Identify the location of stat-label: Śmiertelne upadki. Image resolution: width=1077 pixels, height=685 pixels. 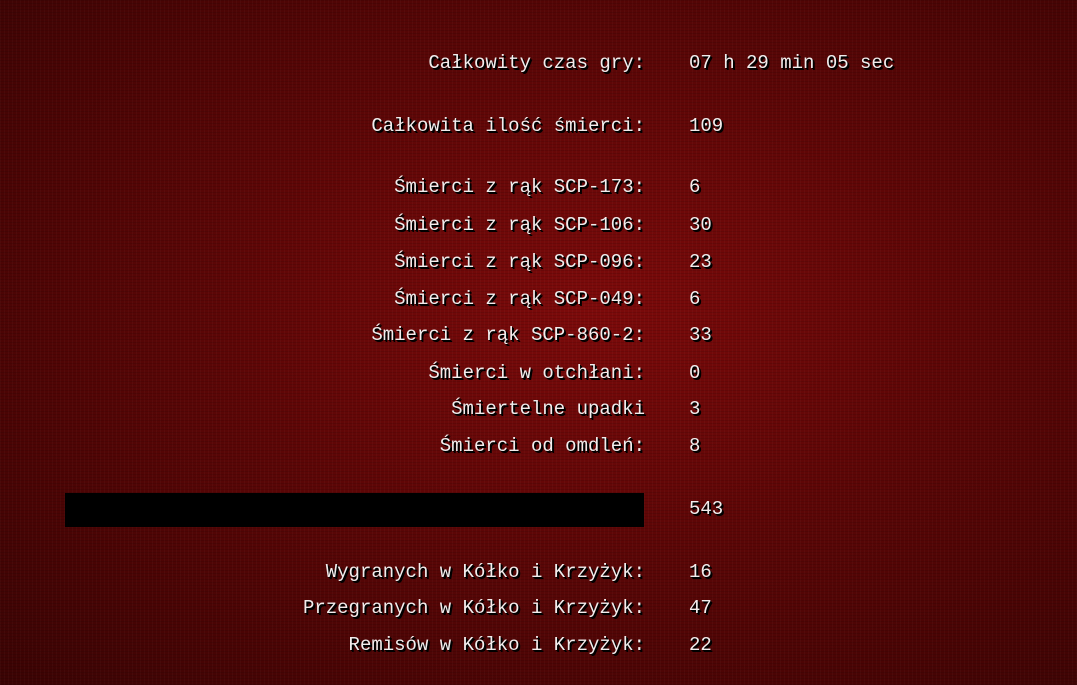
(548, 409).